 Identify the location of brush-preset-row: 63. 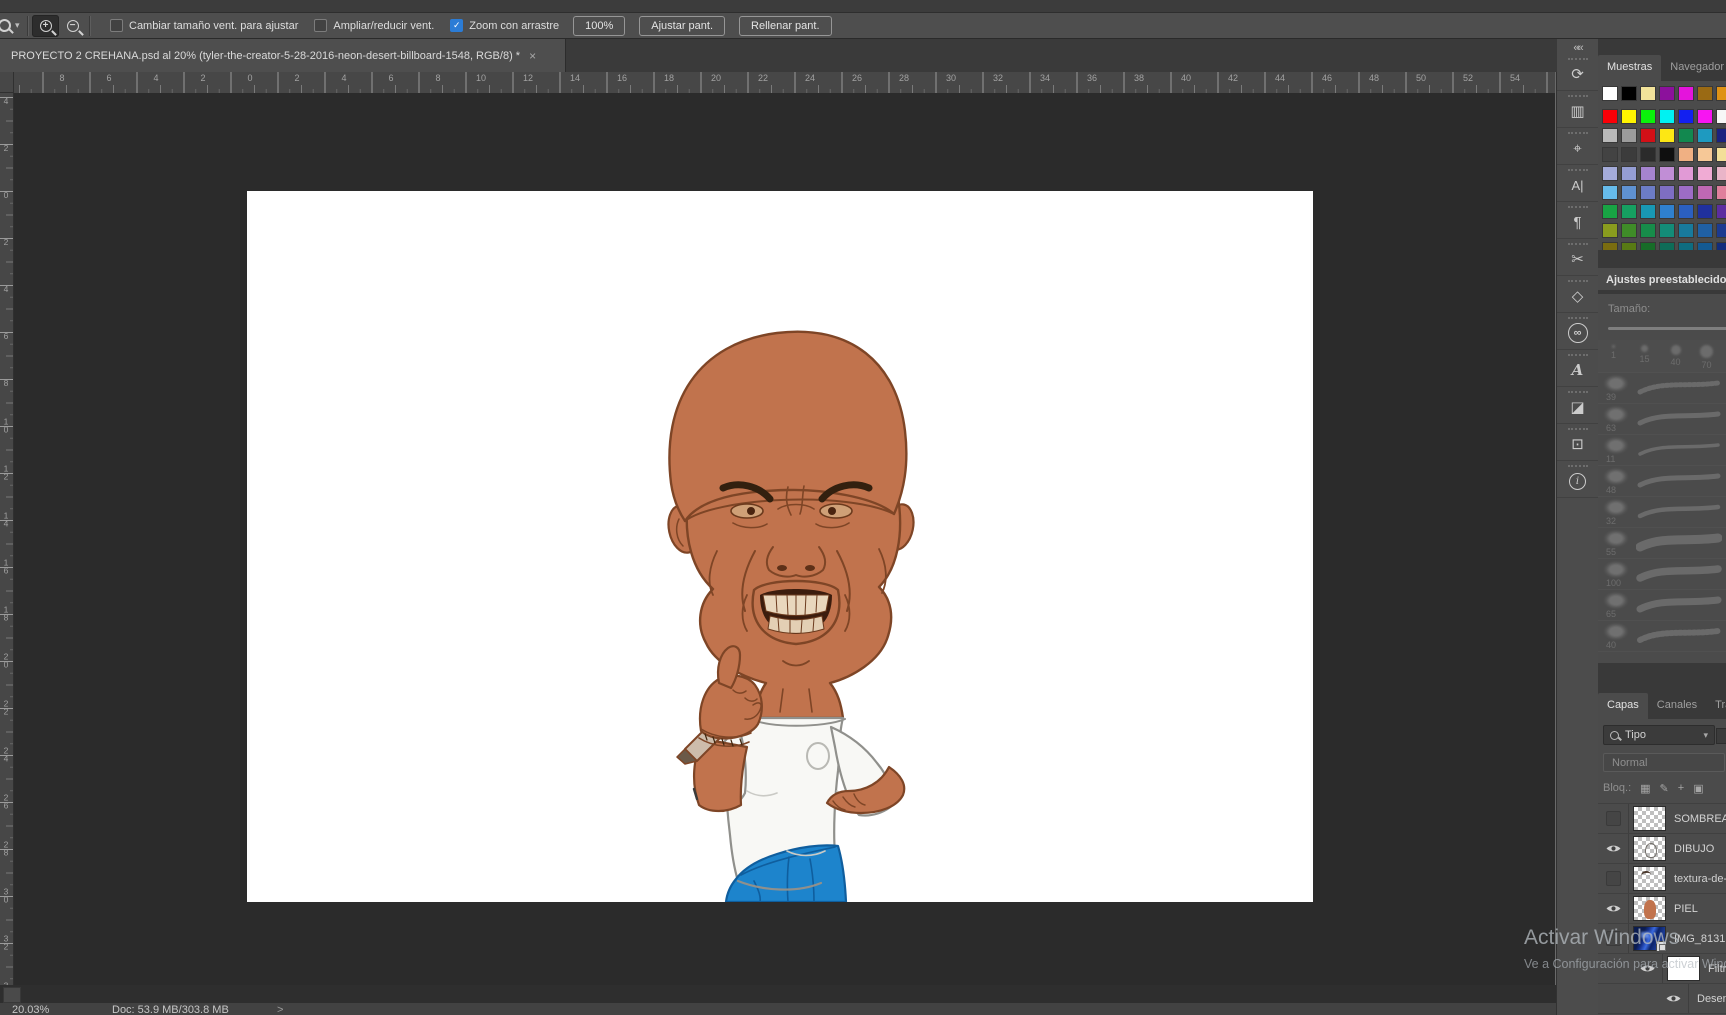
(1662, 419).